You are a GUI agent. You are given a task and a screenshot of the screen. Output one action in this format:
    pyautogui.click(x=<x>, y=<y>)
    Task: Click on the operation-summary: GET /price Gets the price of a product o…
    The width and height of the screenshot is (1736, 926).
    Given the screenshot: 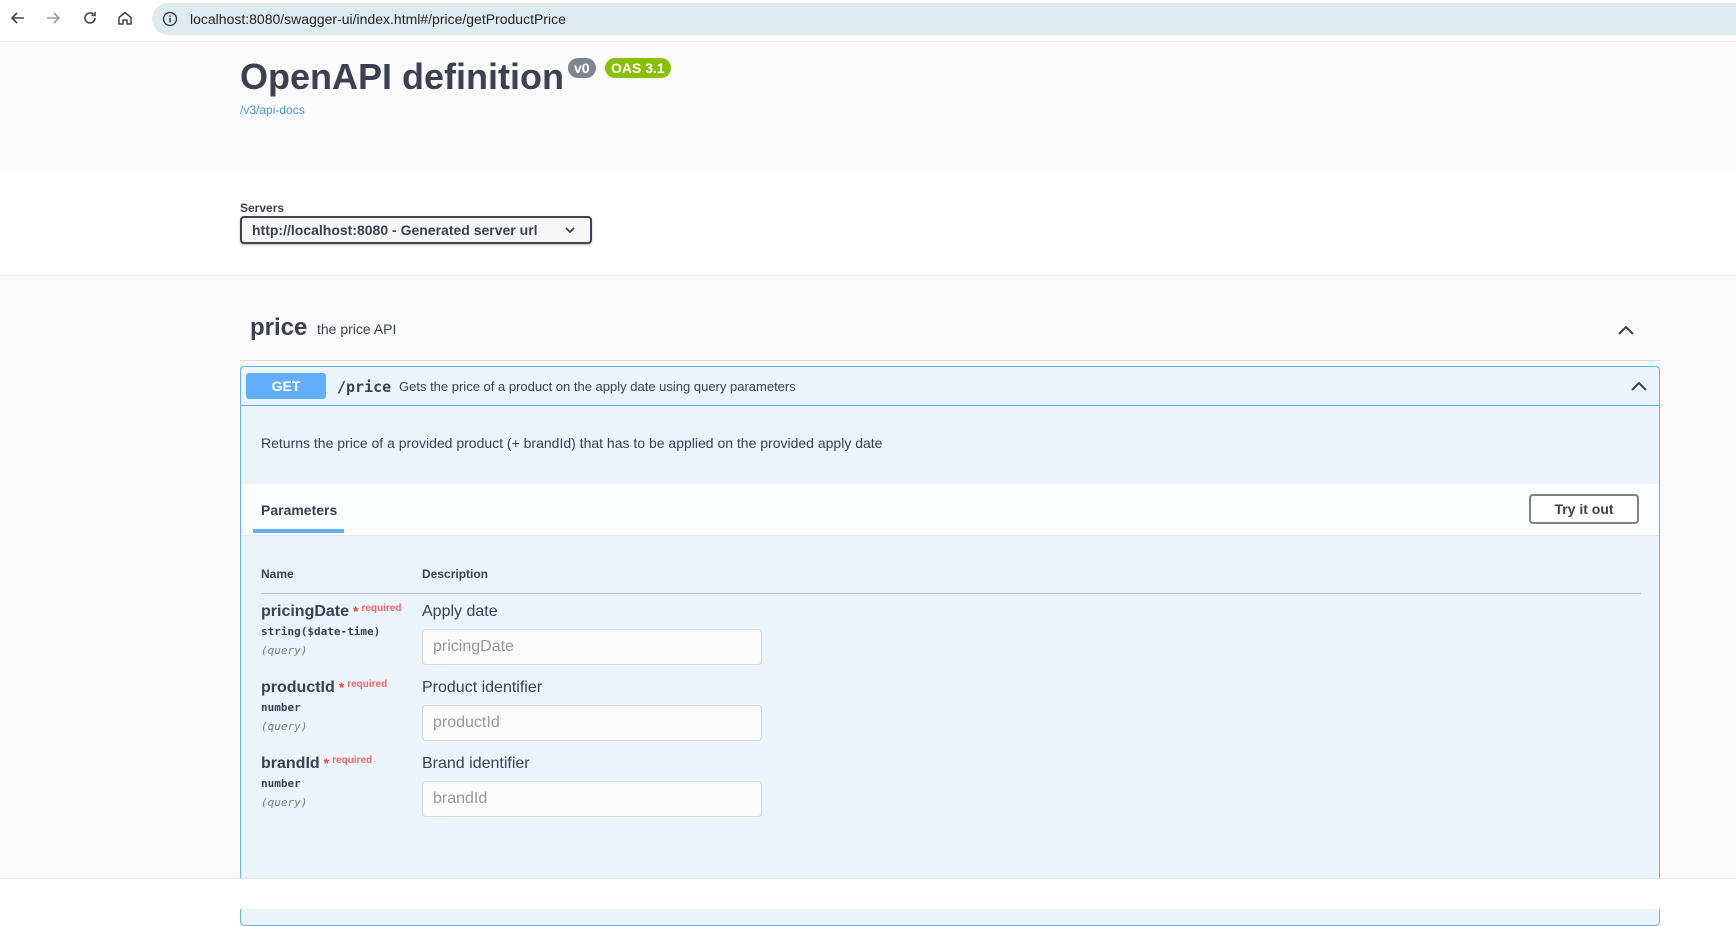 What is the action you would take?
    pyautogui.click(x=950, y=386)
    